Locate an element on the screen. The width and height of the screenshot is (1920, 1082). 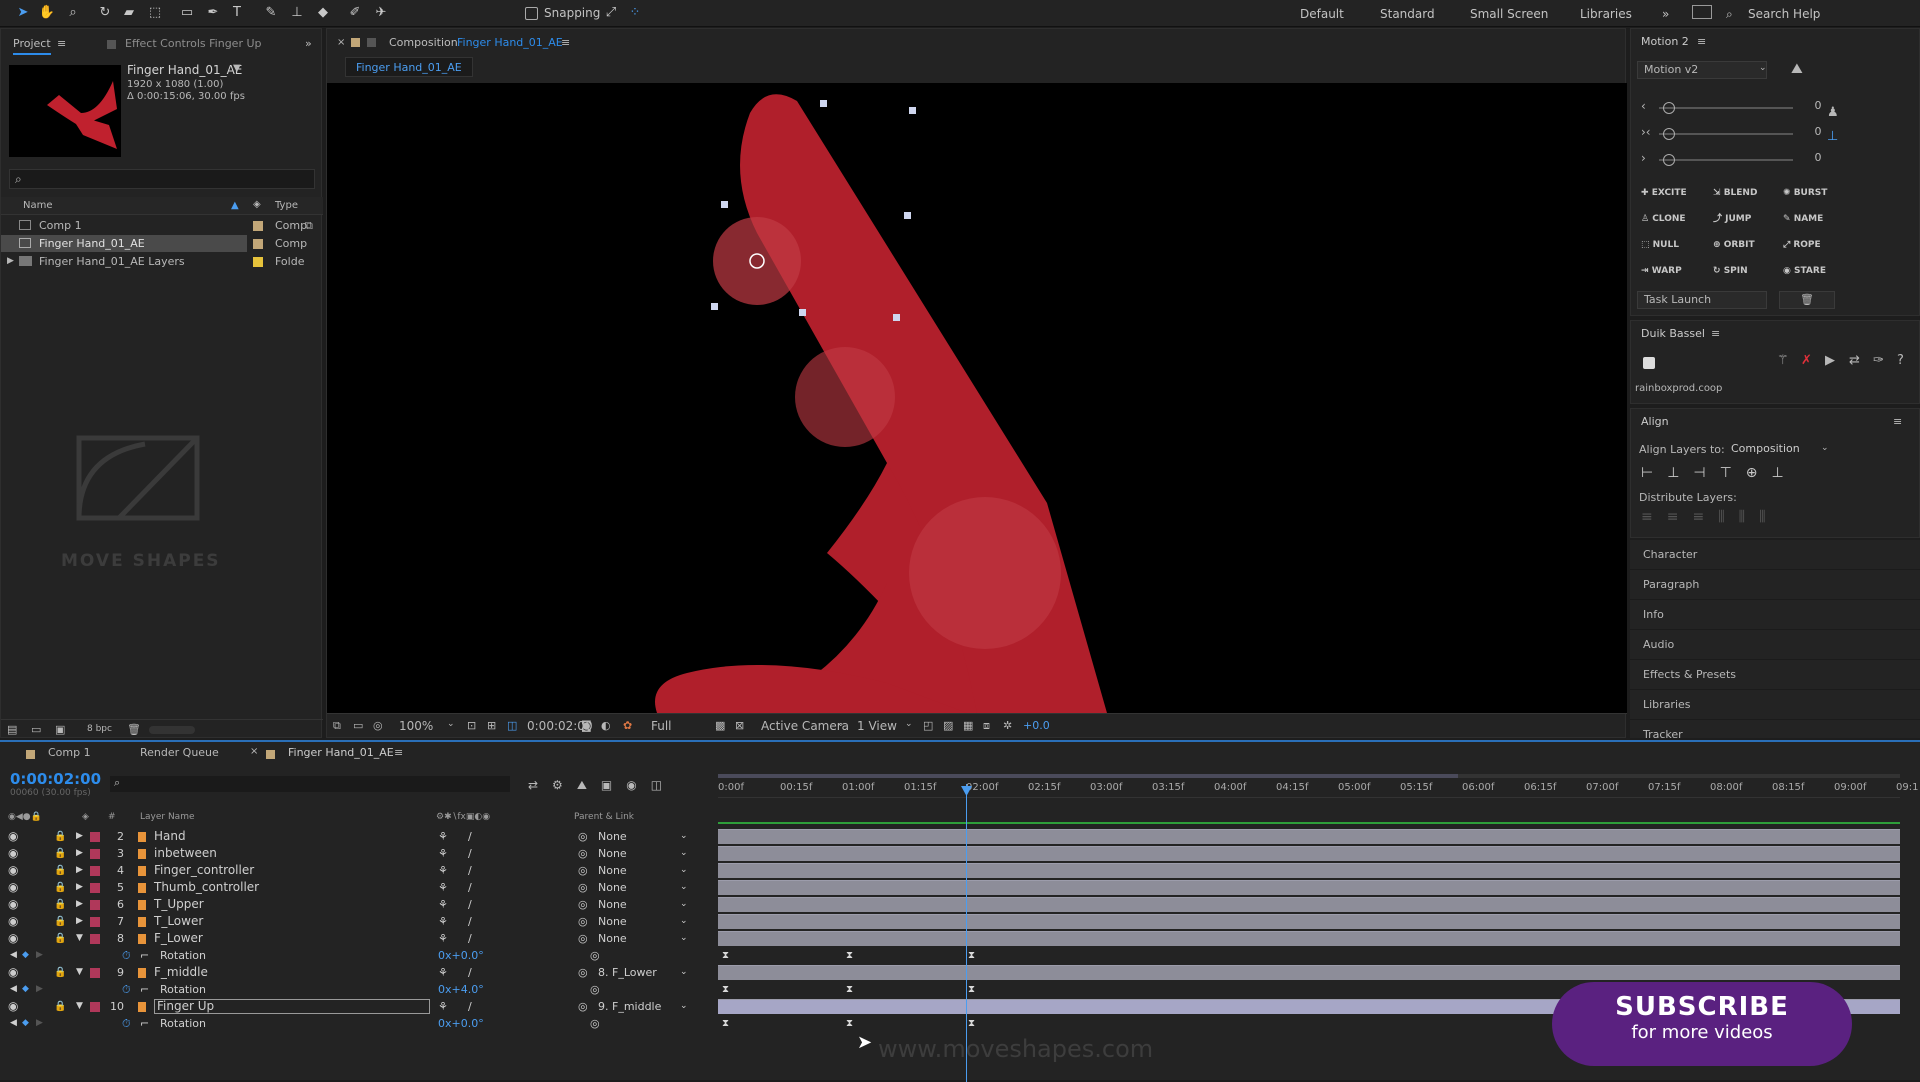
layer-row: ◉ 🔒 ▶ 7 T_Lower ⚘ ∕ ◎ None ⌄ is located at coordinates (960, 921).